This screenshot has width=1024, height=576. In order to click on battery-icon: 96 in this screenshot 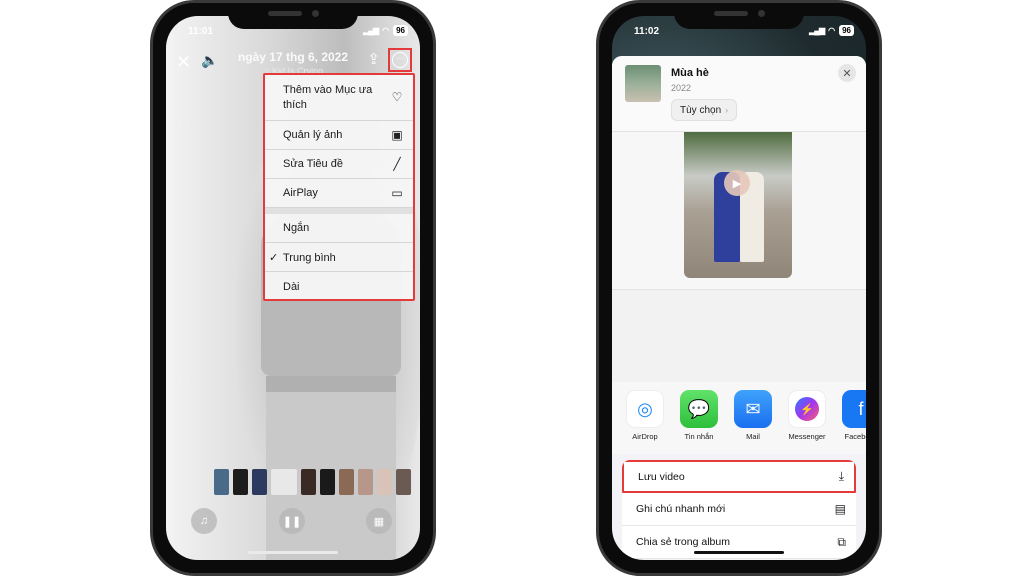, I will do `click(846, 30)`.